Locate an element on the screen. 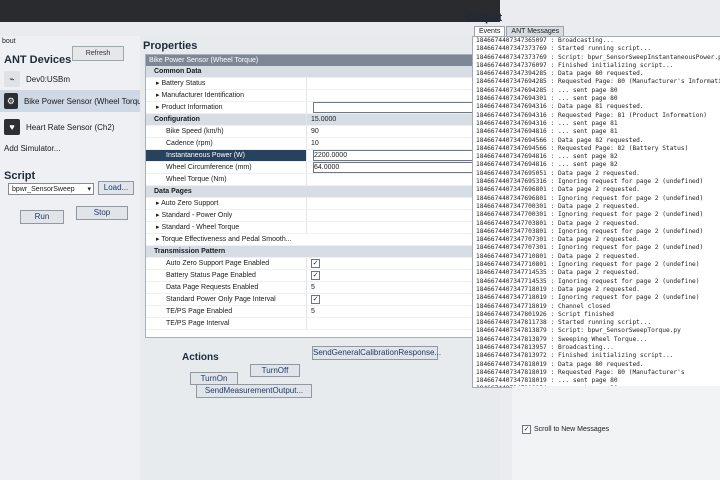 The image size is (720, 480). refresh-button: Refresh is located at coordinates (98, 53).